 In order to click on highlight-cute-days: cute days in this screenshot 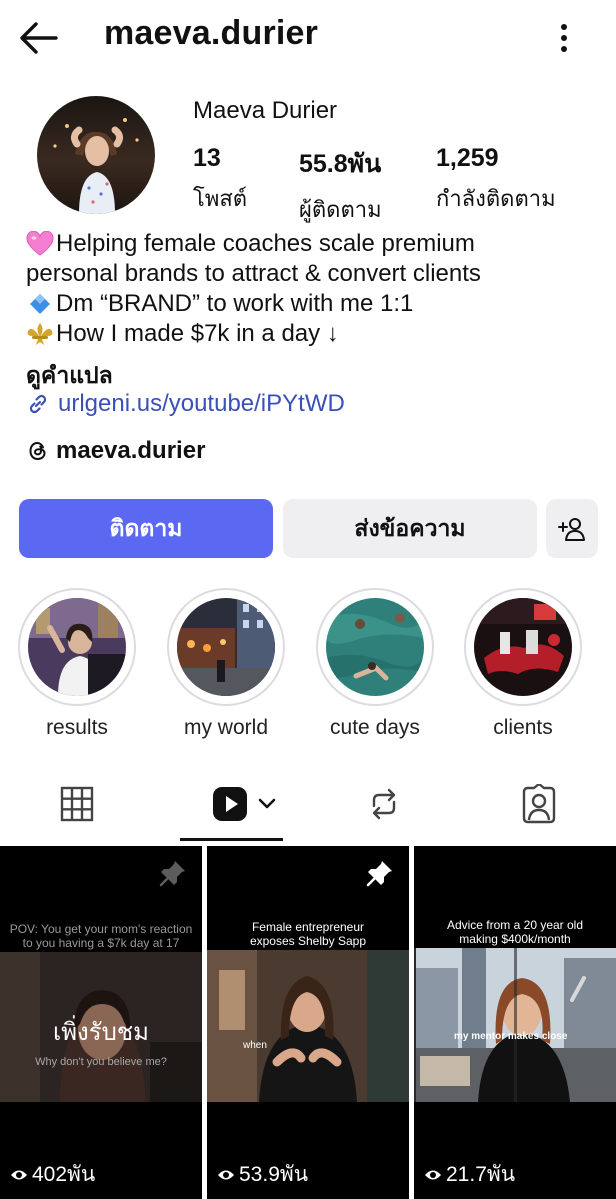, I will do `click(375, 664)`.